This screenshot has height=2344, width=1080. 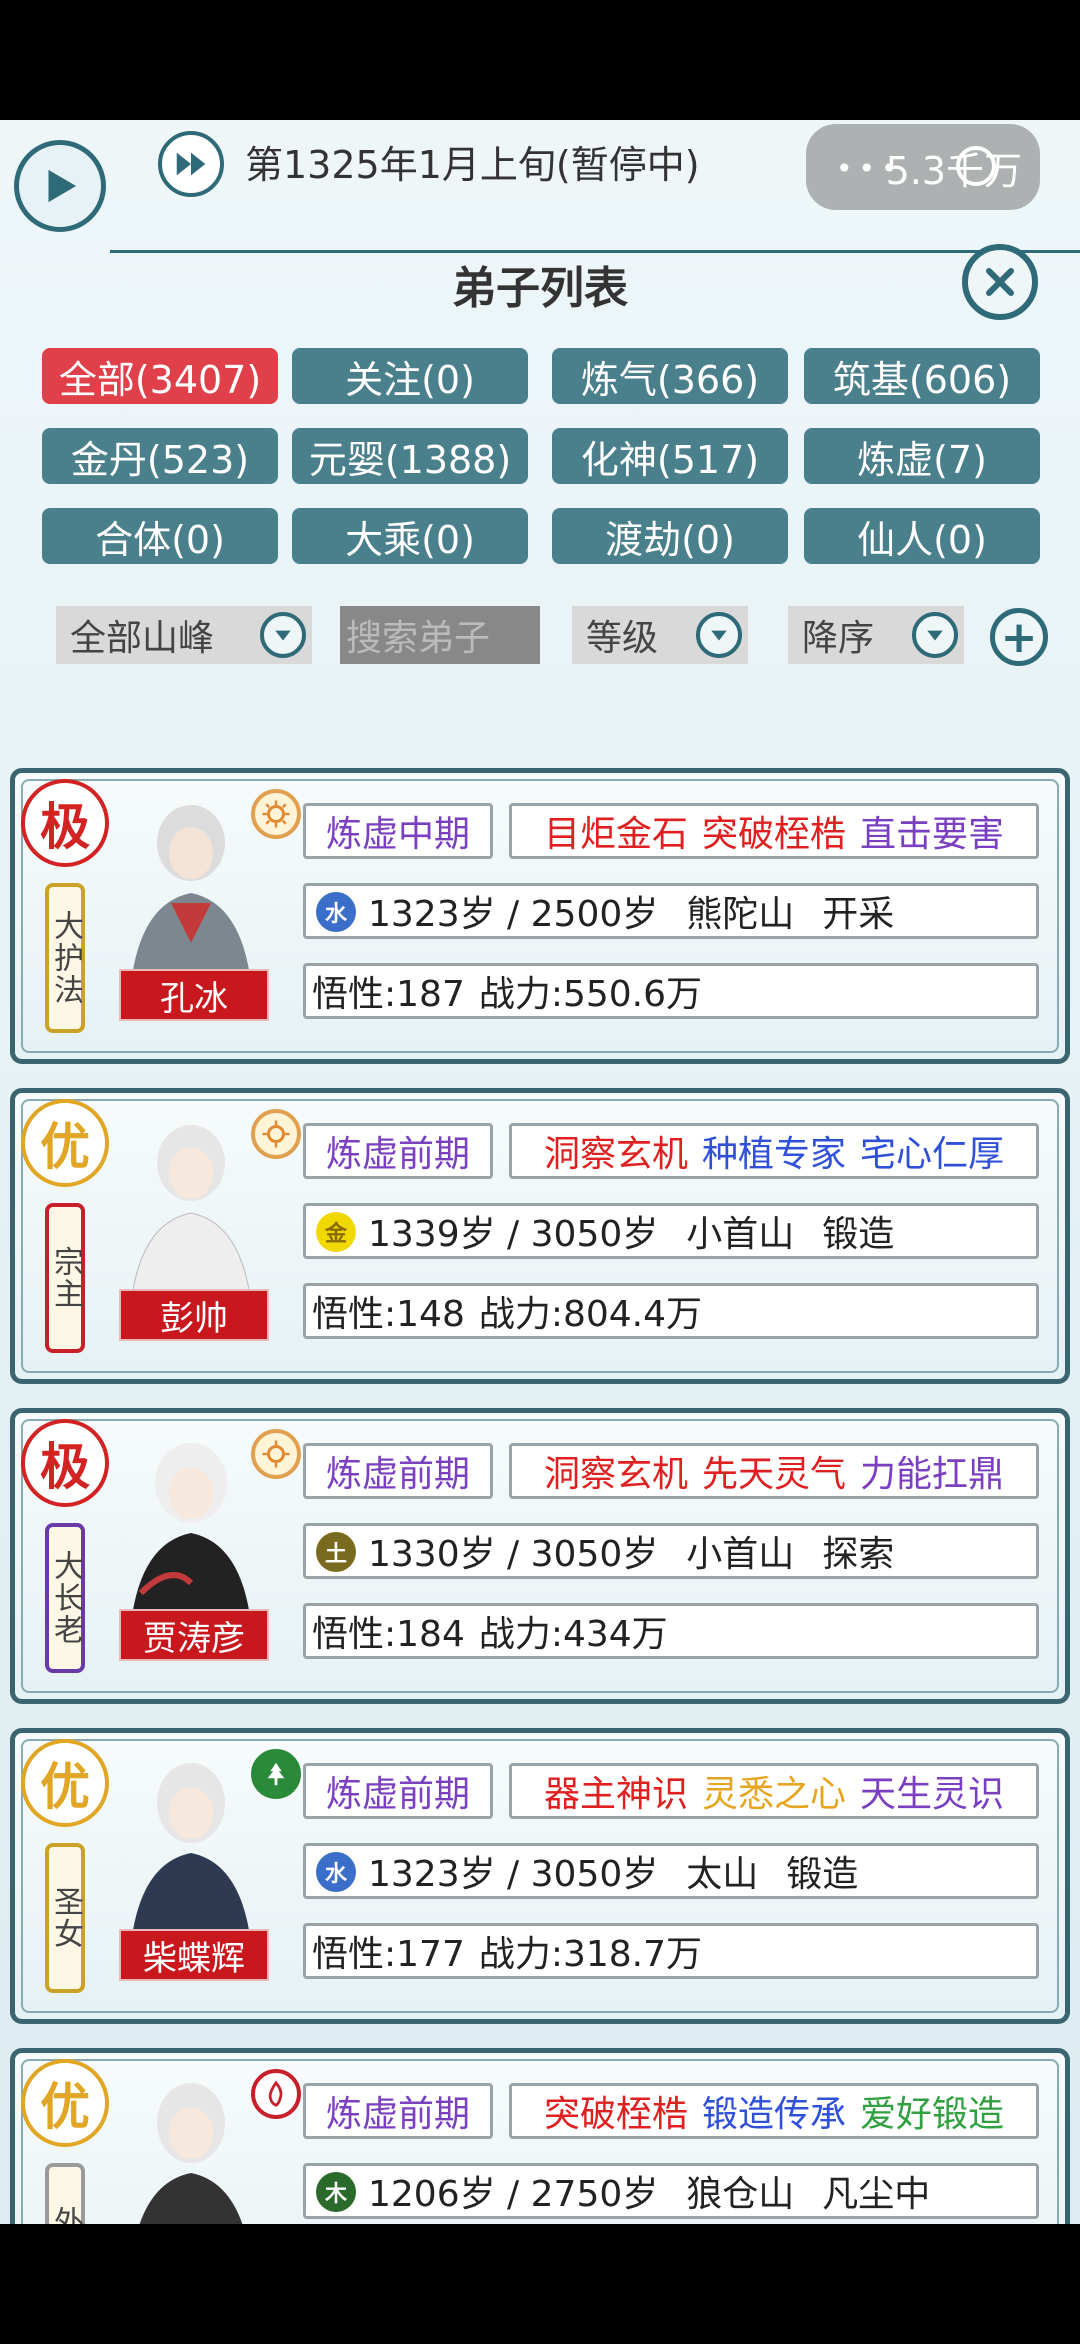 I want to click on chevron-down-icon, so click(x=935, y=635).